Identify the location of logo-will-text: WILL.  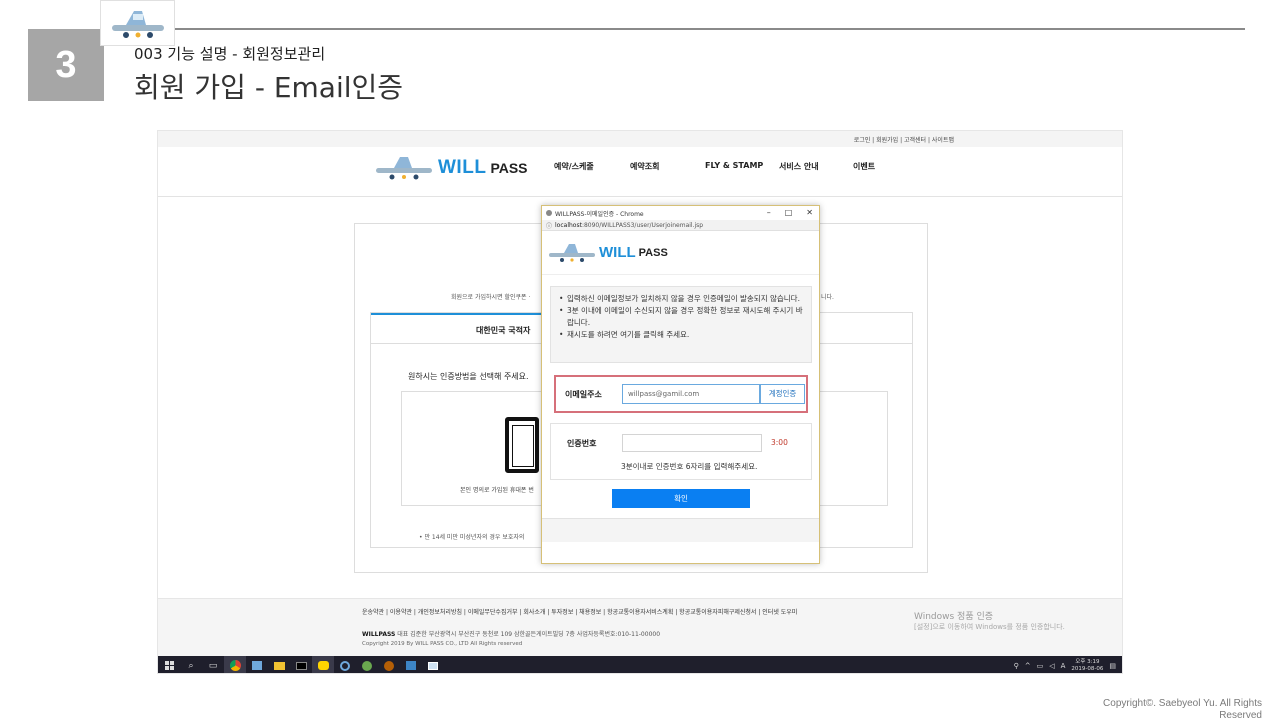
(462, 167).